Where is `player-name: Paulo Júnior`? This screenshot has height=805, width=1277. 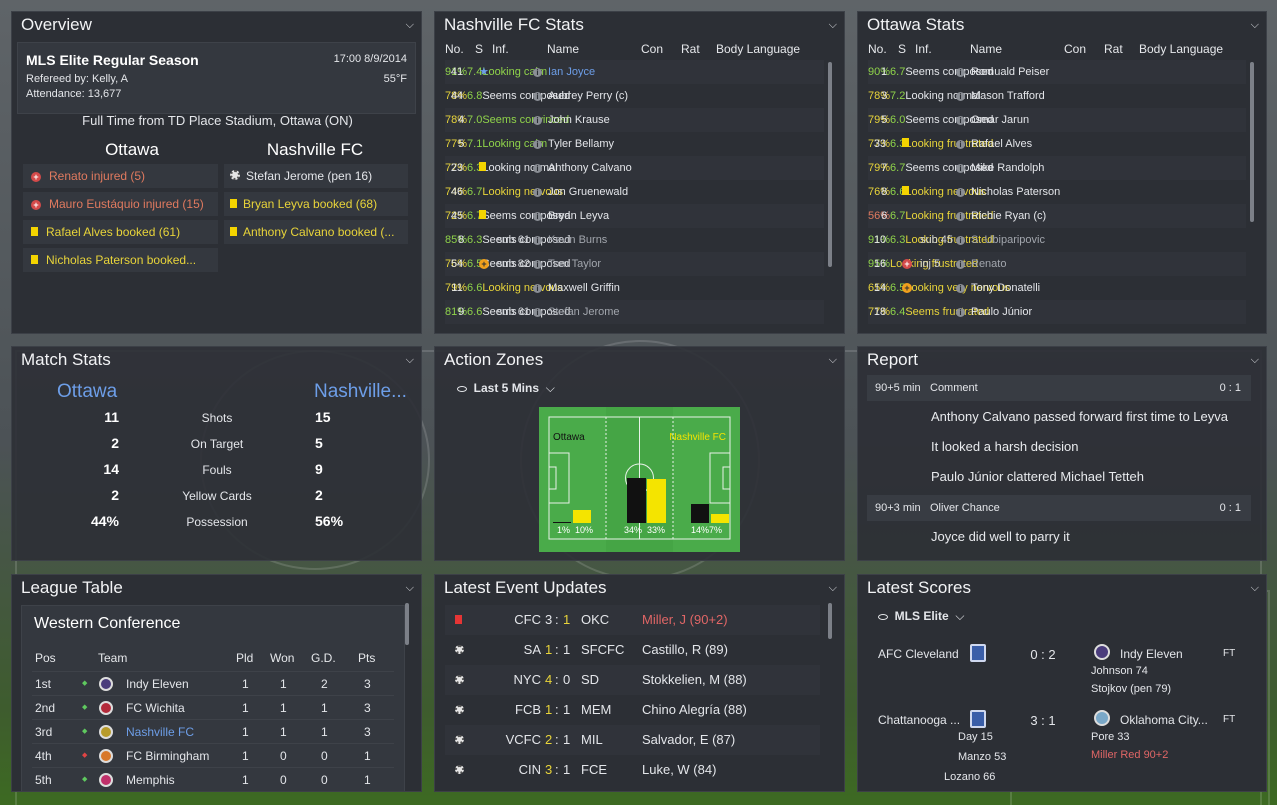
player-name: Paulo Júnior is located at coordinates (1001, 312).